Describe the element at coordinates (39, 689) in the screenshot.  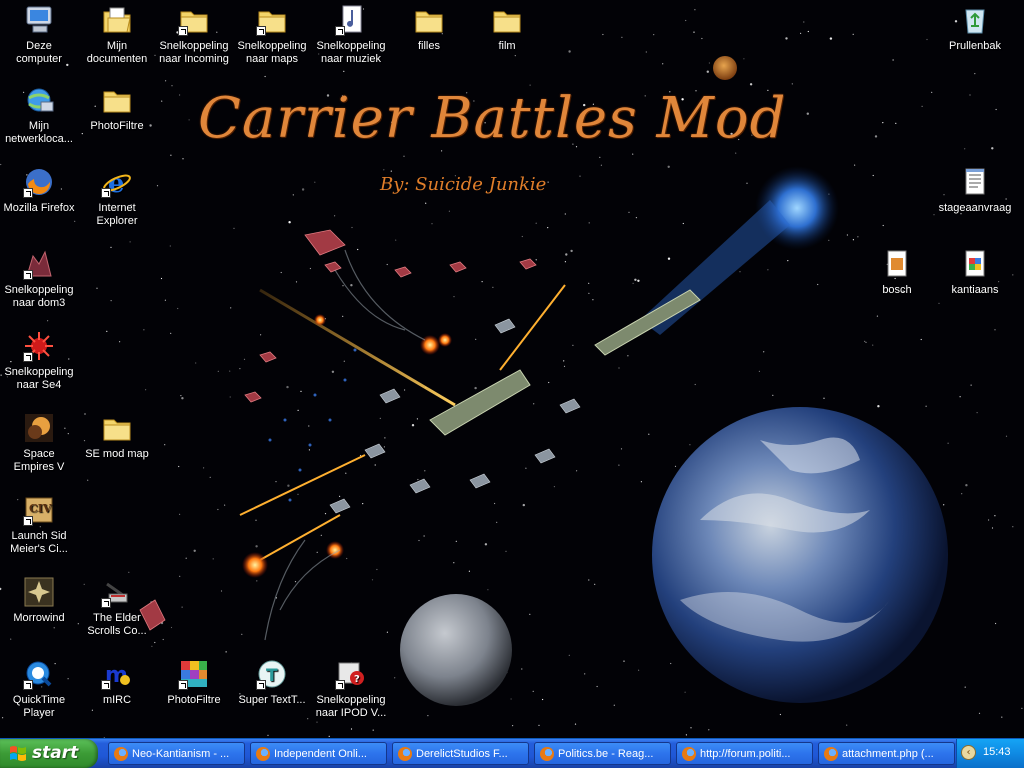
I see `desktop-icon: QuickTime Player` at that location.